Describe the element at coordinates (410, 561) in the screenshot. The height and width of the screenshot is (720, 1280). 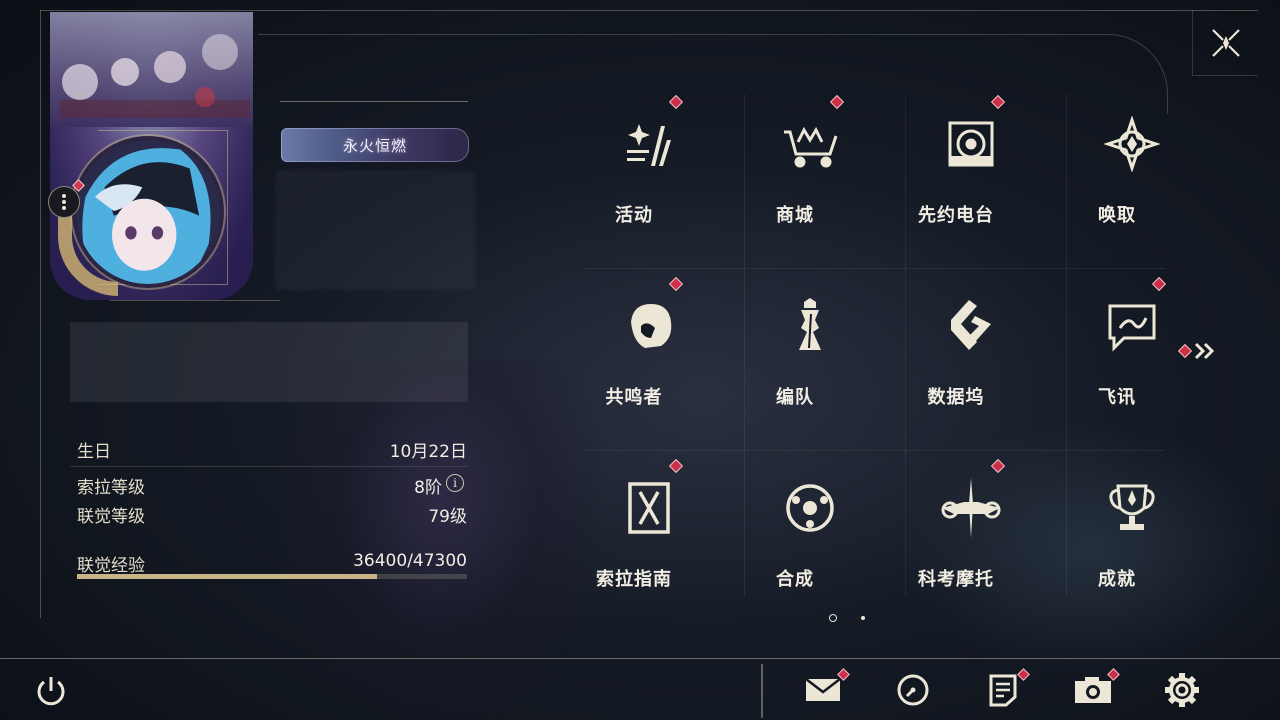
I see `union-exp-value: 36400/47300` at that location.